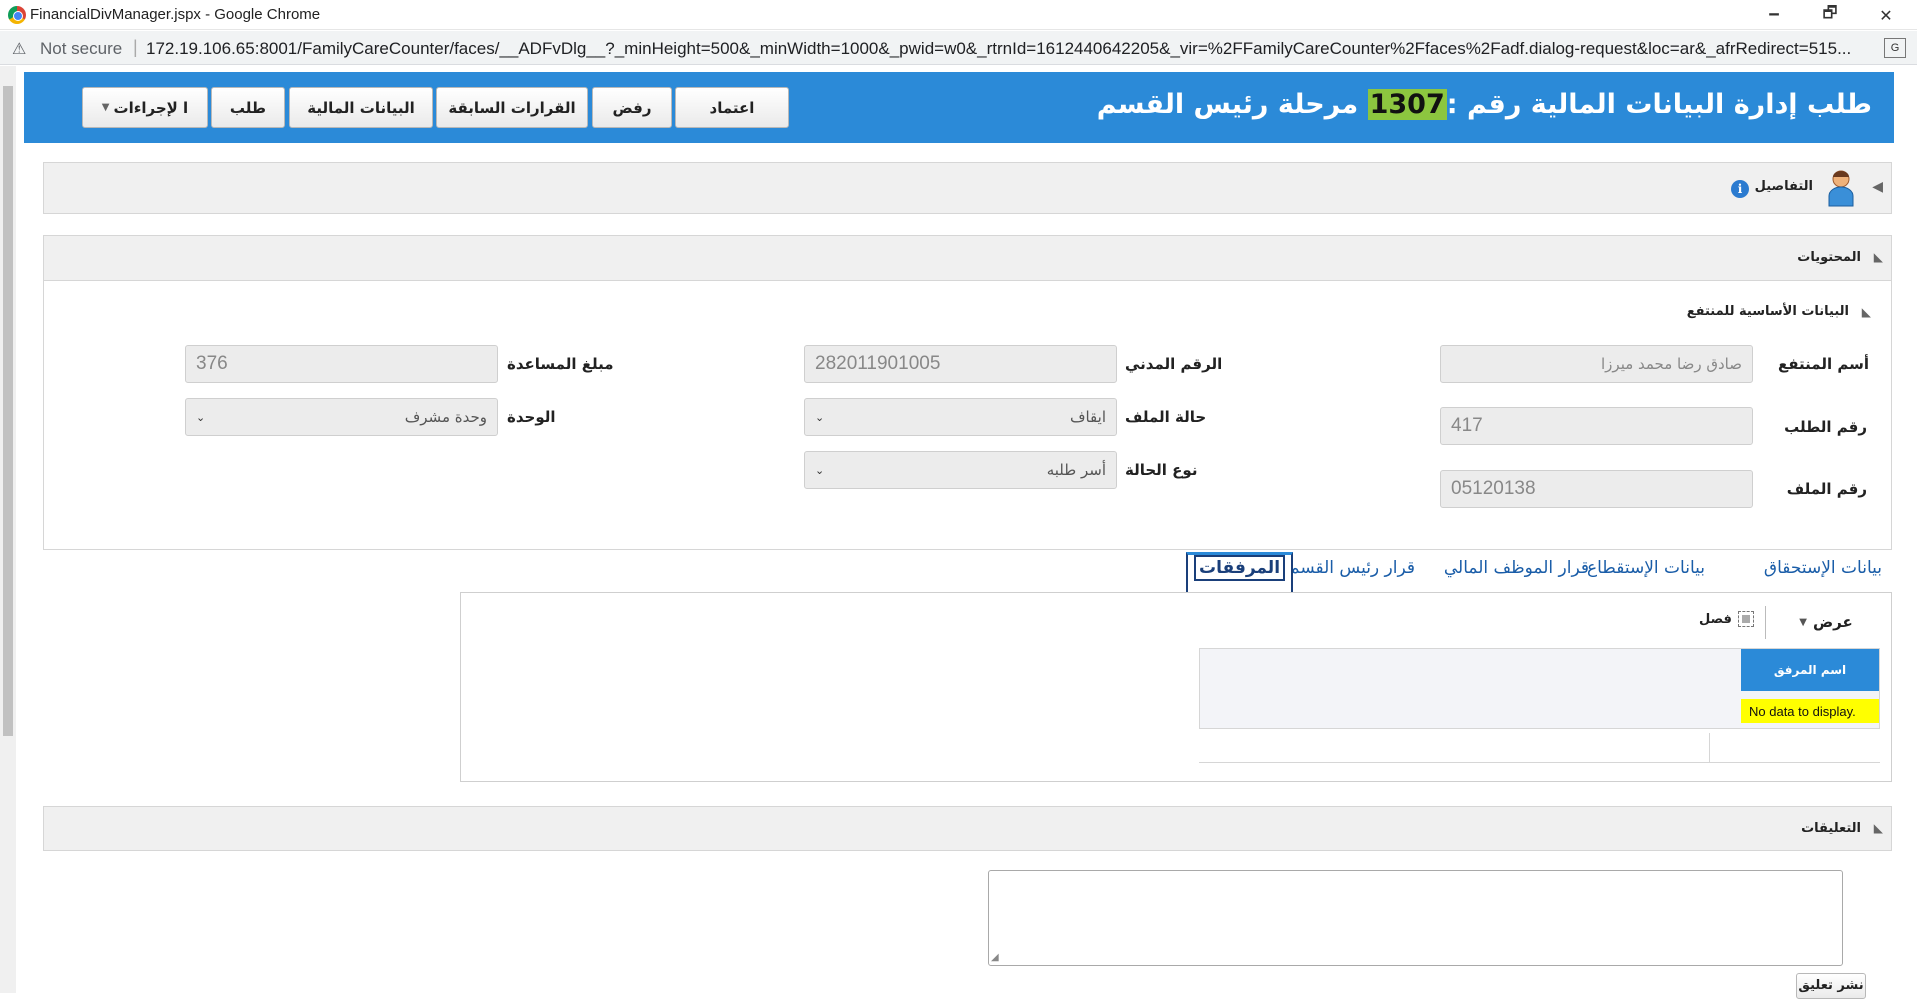 The width and height of the screenshot is (1917, 999). Describe the element at coordinates (1774, 15) in the screenshot. I see `minimize-button: 🗕` at that location.